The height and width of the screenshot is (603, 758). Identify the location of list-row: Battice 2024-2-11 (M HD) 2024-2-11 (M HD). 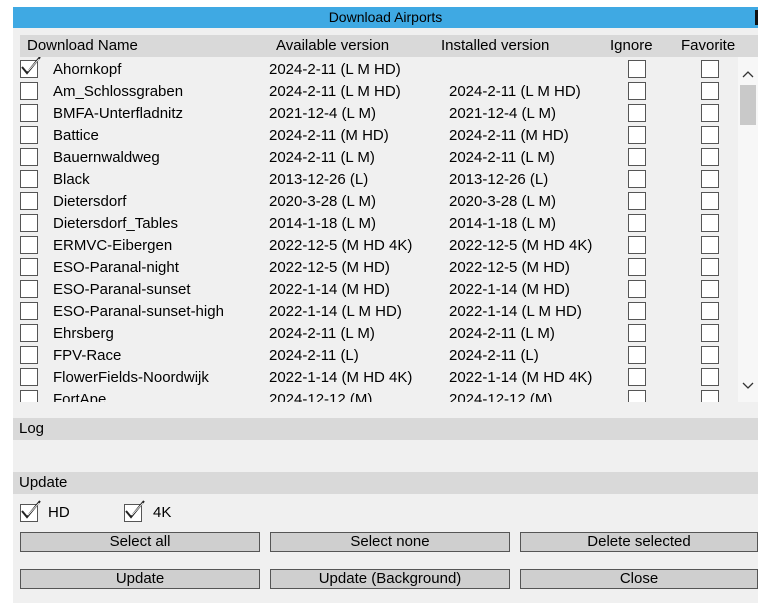
(375, 136).